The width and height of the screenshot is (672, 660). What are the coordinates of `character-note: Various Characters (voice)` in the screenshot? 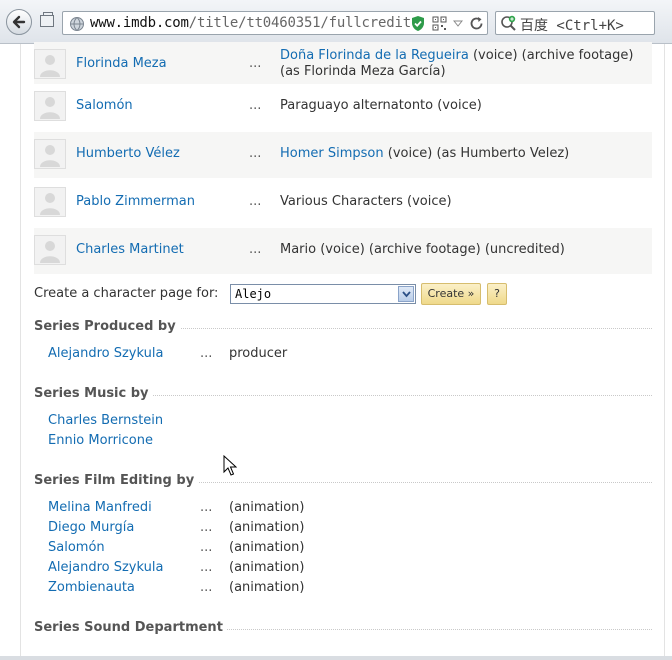 It's located at (366, 201).